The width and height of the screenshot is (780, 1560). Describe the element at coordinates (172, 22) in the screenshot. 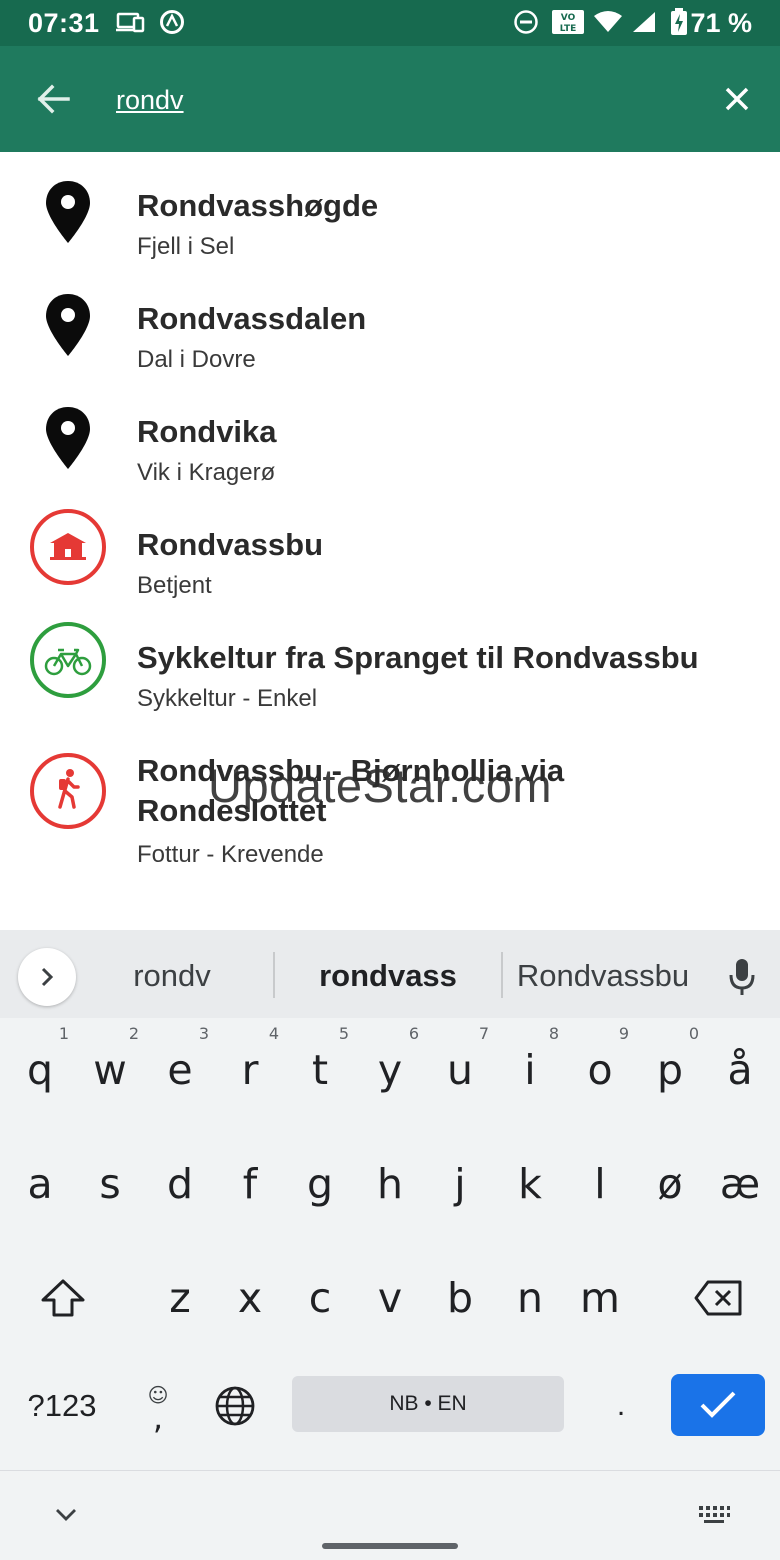

I see `data-saver-icon` at that location.